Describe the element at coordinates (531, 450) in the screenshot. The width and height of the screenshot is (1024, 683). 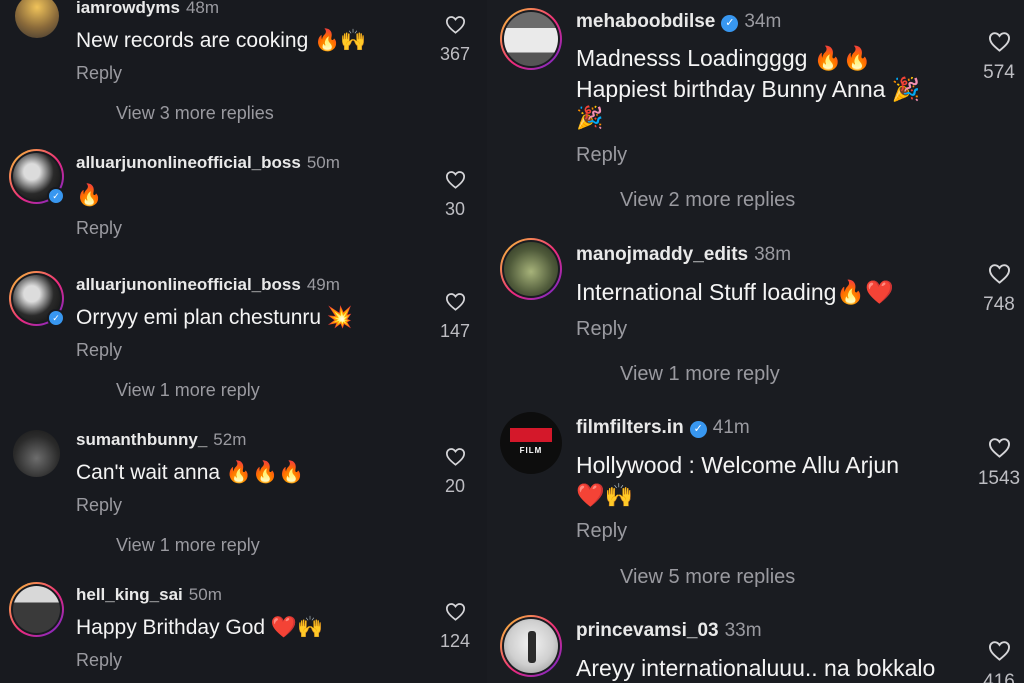
I see `avatar-label: FILM` at that location.